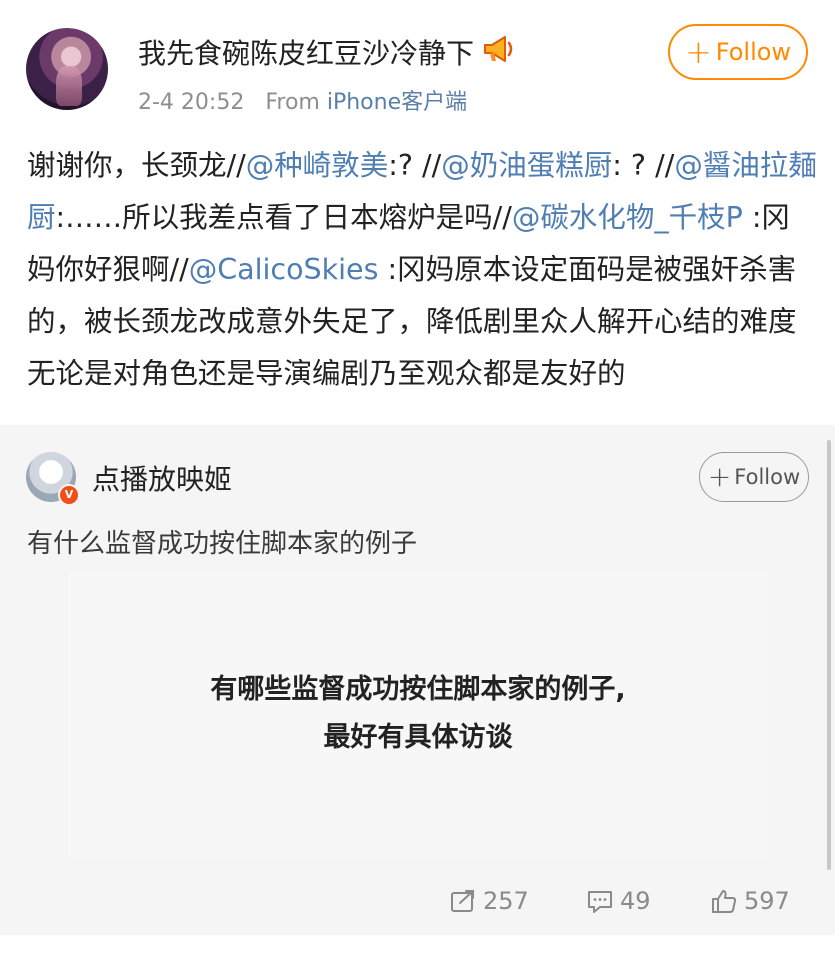 The width and height of the screenshot is (835, 960). Describe the element at coordinates (284, 269) in the screenshot. I see `mention-link: @CalicoSkies` at that location.